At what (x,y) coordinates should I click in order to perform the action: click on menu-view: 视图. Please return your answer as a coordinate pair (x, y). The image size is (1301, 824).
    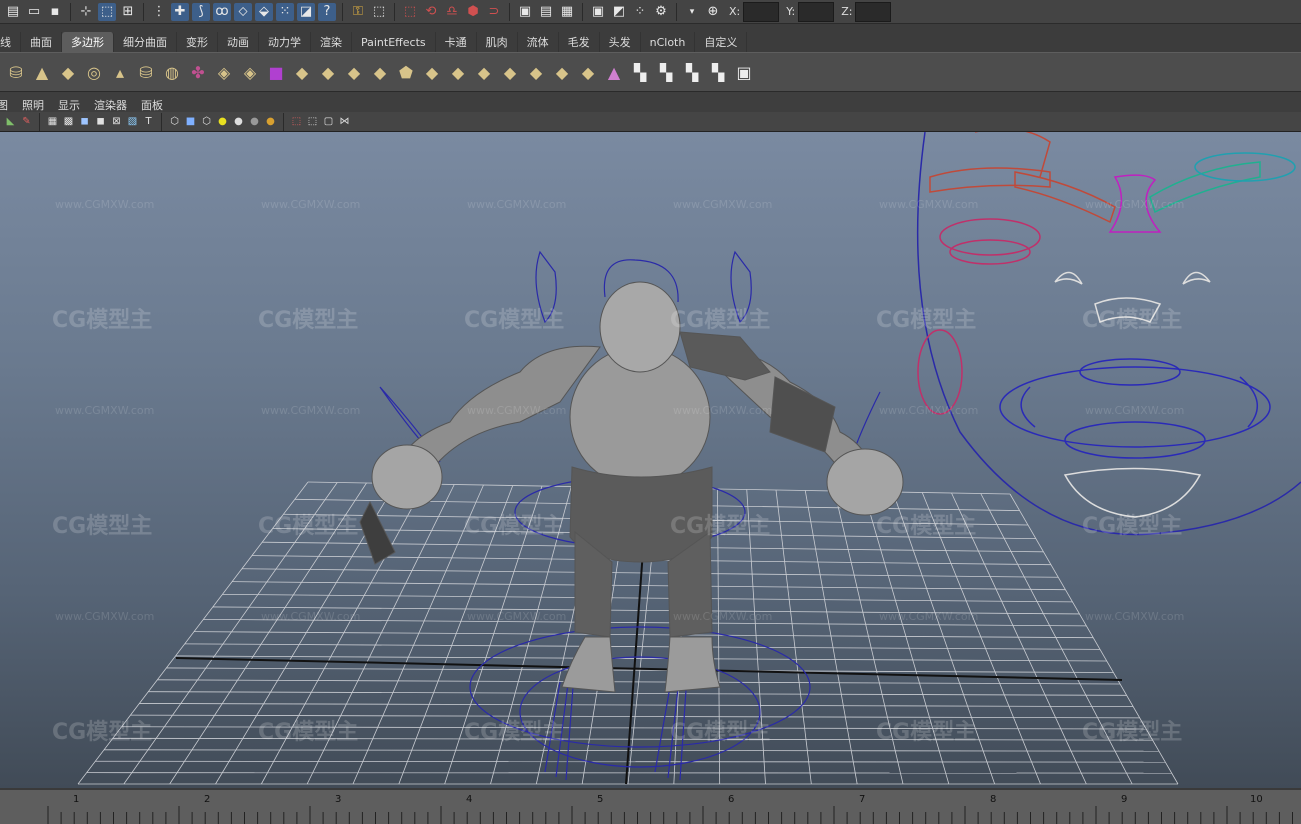
    Looking at the image, I should click on (4, 106).